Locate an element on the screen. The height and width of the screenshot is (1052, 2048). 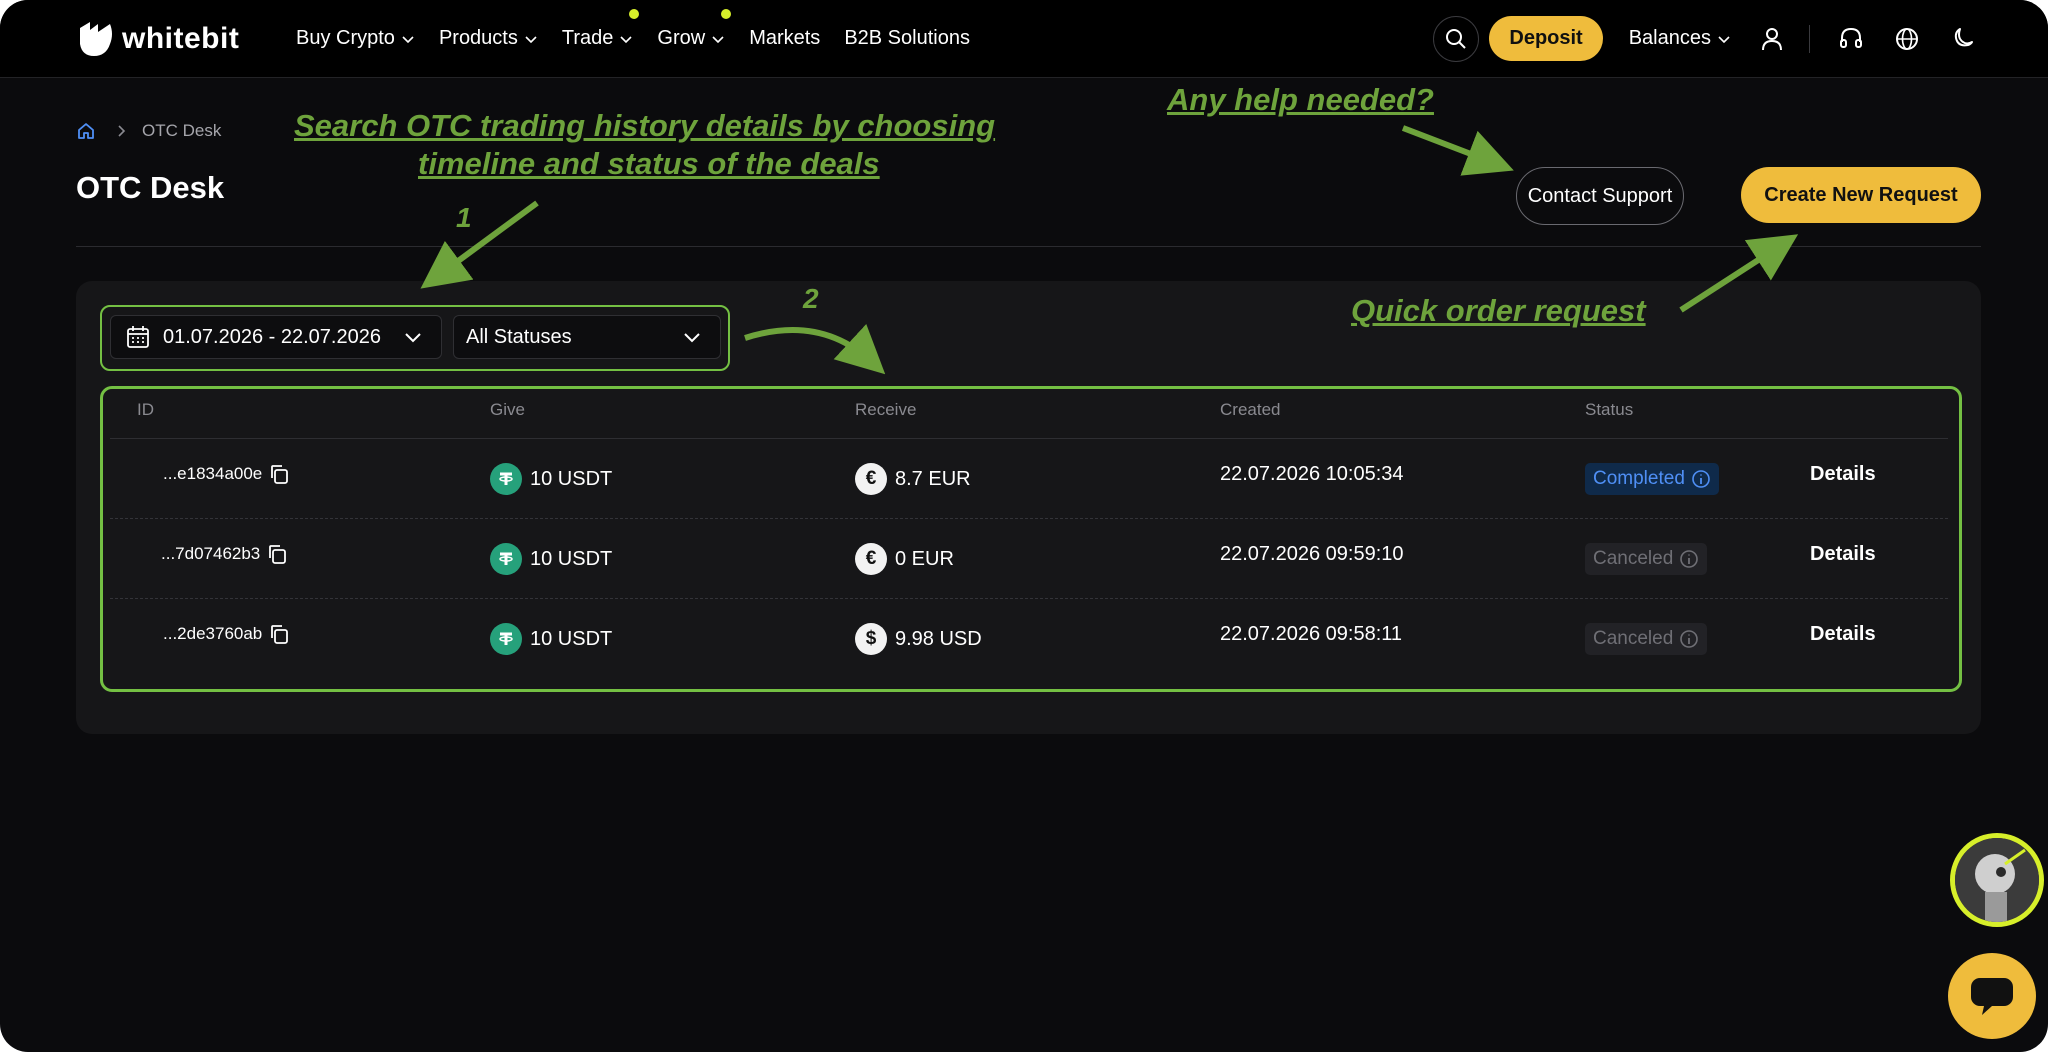
nav-buy-crypto: Buy Crypto is located at coordinates (355, 38).